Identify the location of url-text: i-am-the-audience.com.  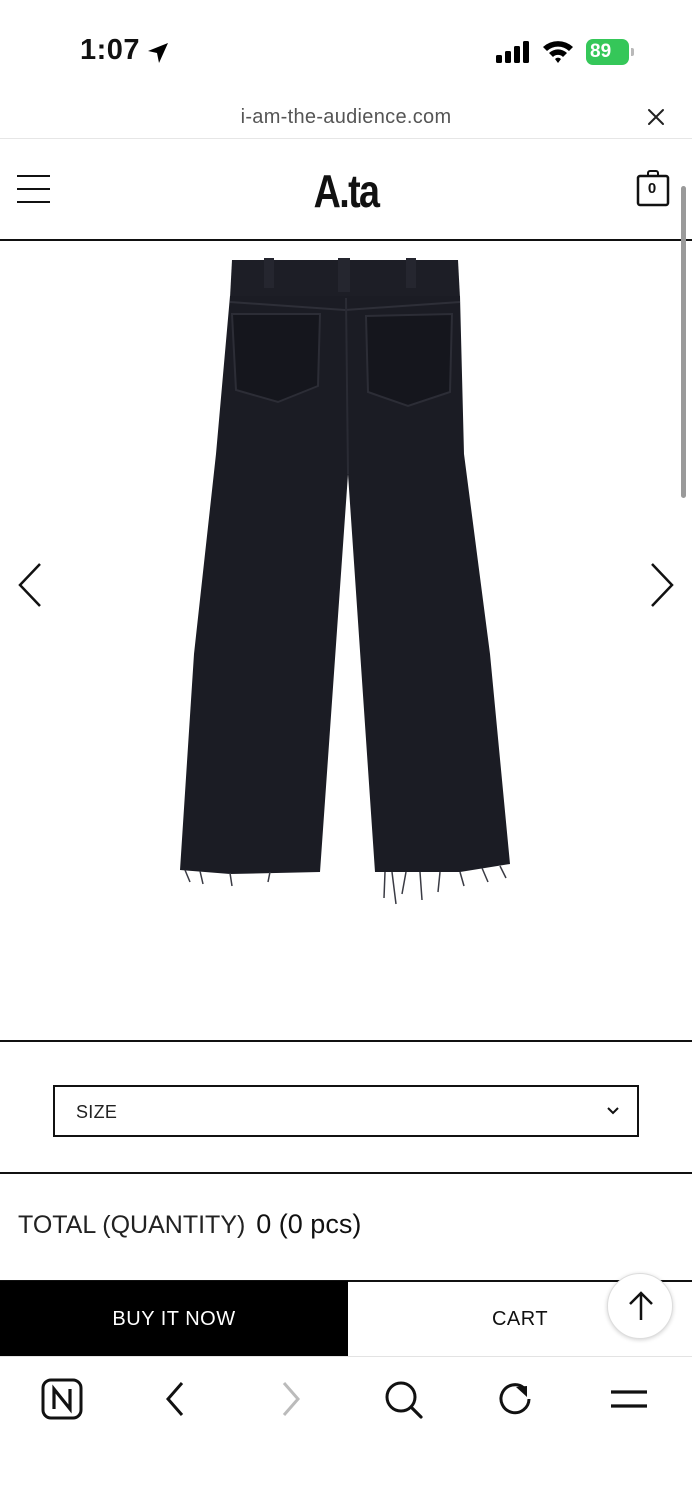
(346, 117).